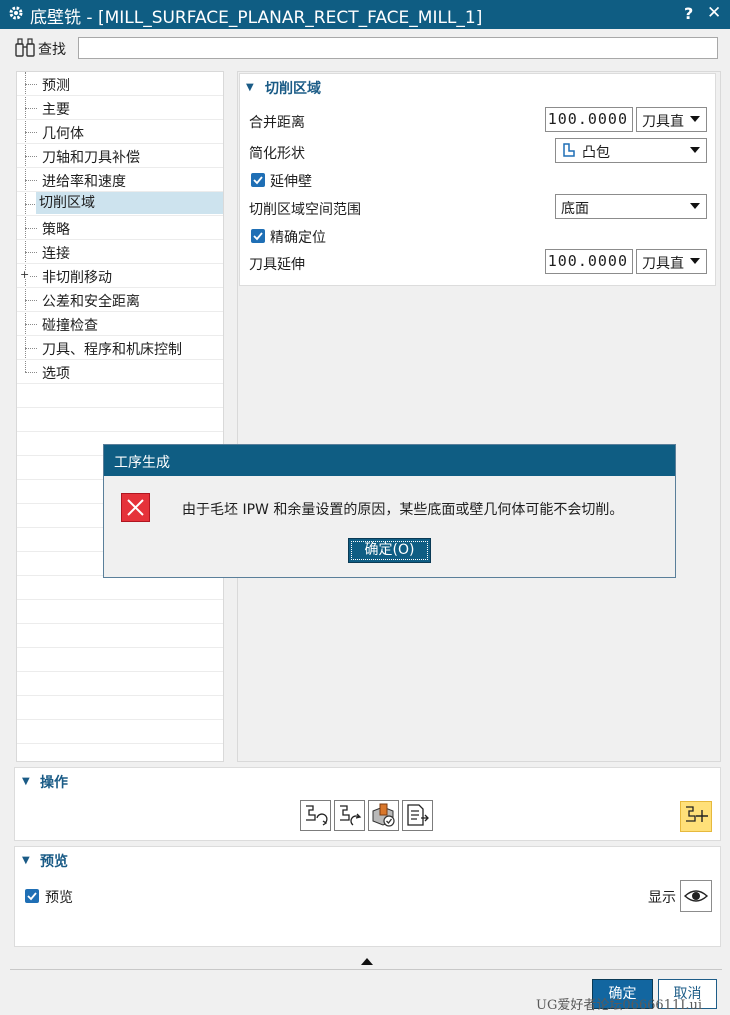  I want to click on help-button: ?, so click(688, 13).